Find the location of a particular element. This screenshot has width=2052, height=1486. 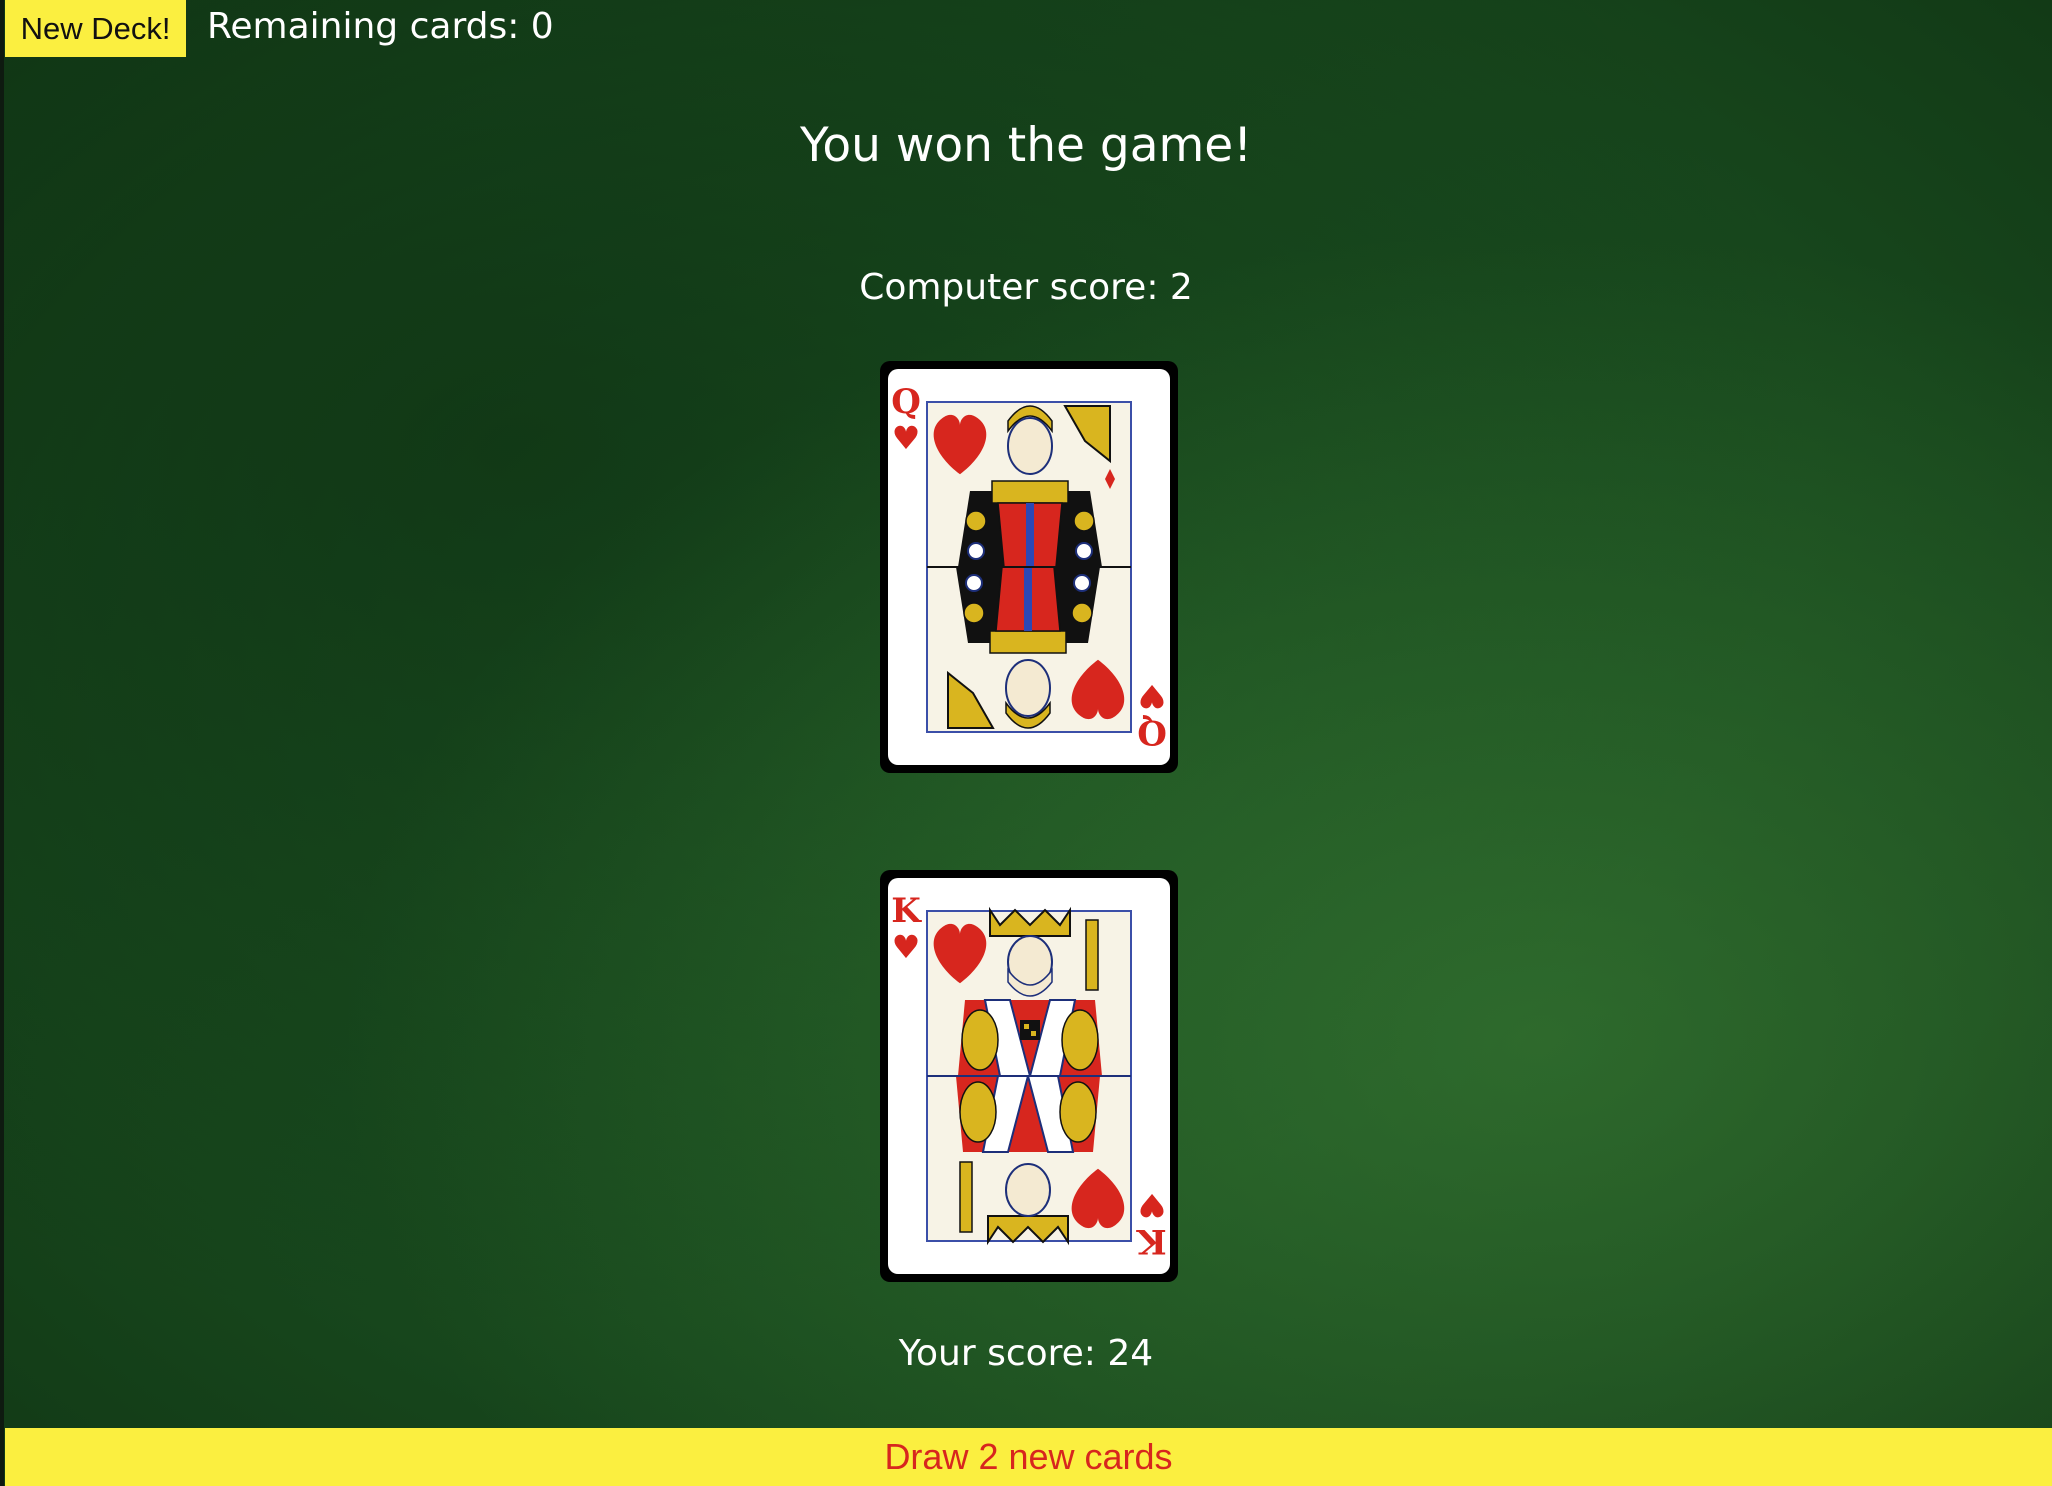

king-of-hearts-card-image: K ♥ K ♥ is located at coordinates (1029, 1076).